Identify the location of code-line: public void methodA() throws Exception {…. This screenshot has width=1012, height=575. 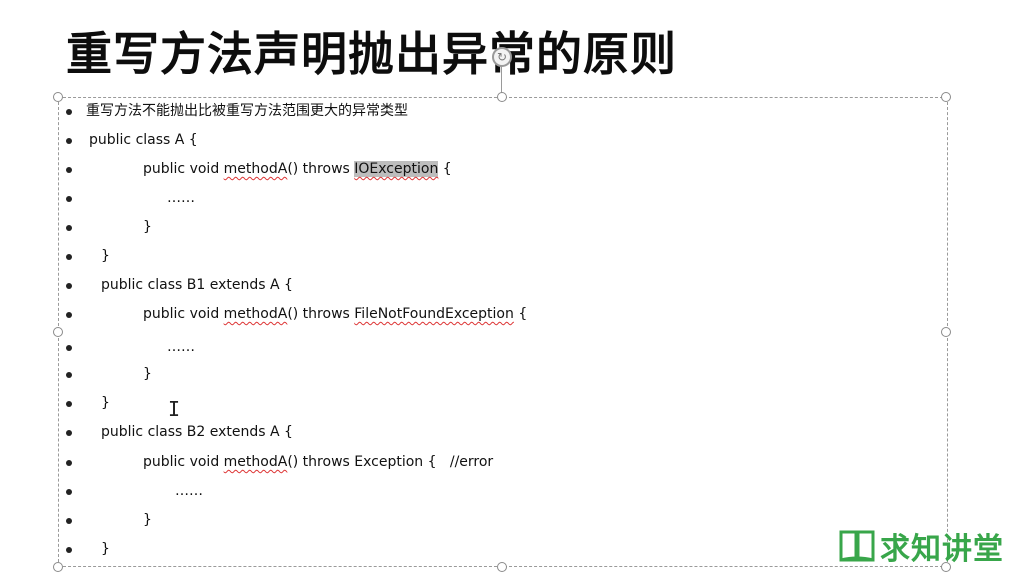
(318, 462).